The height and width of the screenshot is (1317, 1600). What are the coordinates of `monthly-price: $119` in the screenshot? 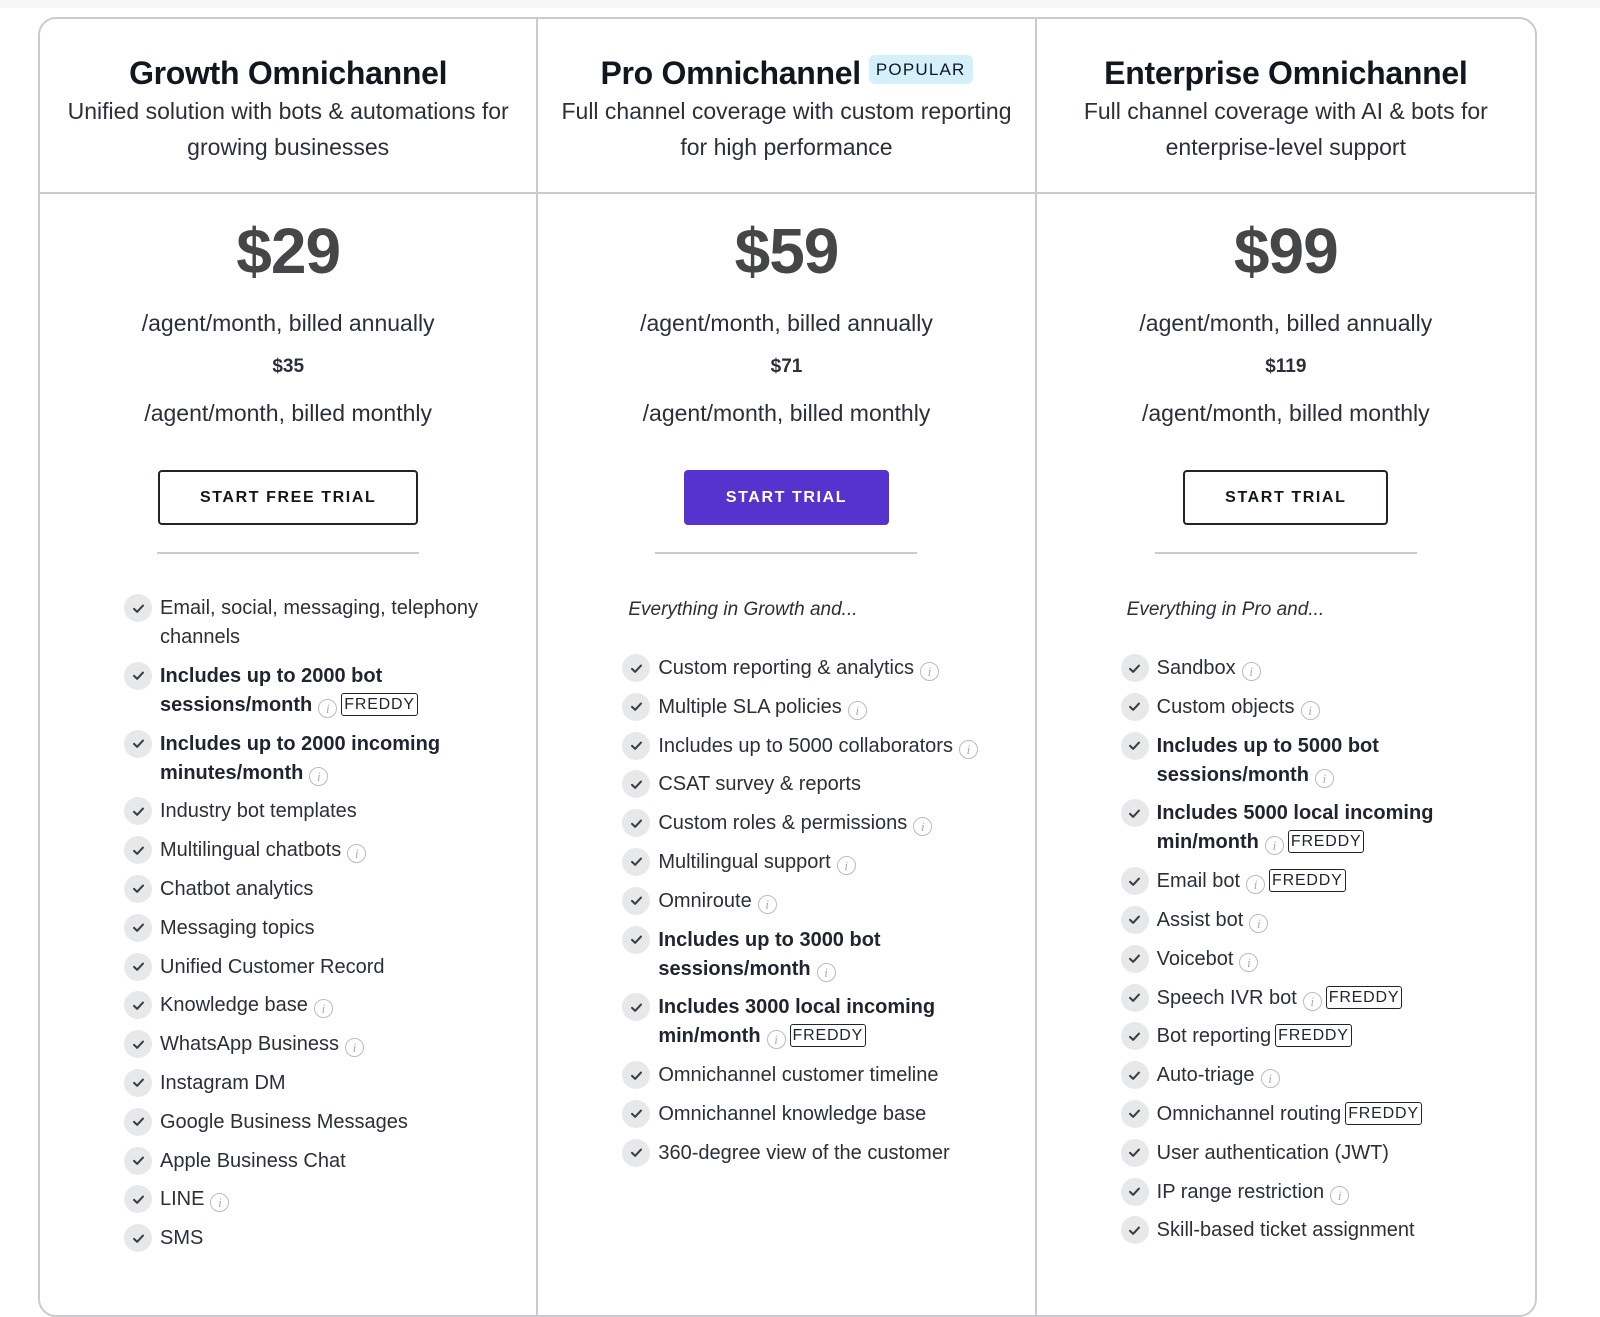 It's located at (1286, 366).